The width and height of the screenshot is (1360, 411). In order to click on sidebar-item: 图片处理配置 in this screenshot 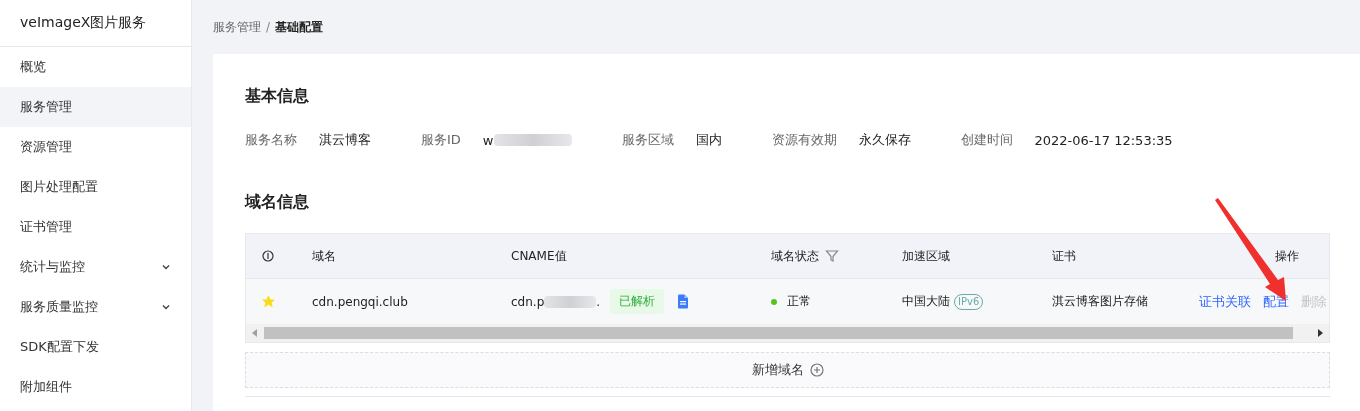, I will do `click(95, 187)`.